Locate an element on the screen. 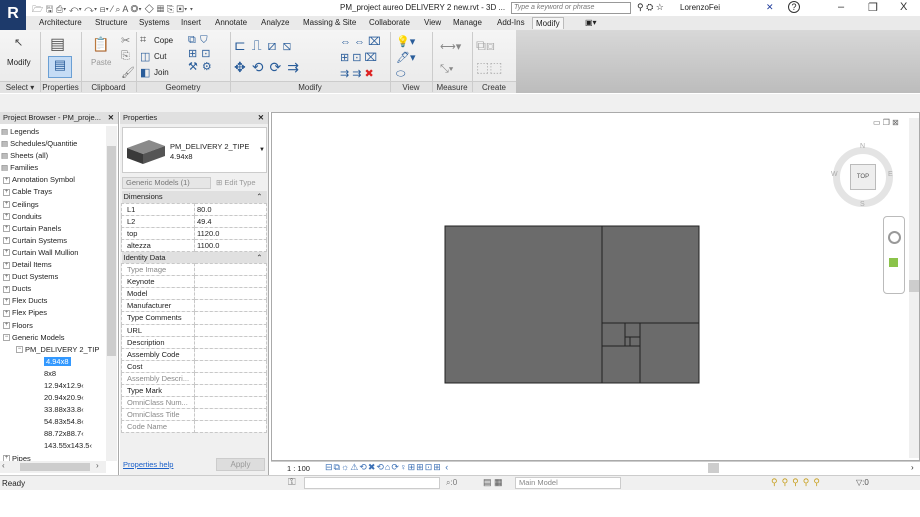 This screenshot has height=517, width=920. edit-type-button: ⊞ Edit Type is located at coordinates (236, 182).